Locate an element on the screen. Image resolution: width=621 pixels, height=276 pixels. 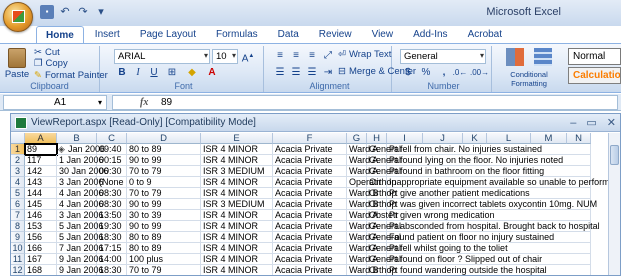
column-header-n: N is located at coordinates (579, 138).